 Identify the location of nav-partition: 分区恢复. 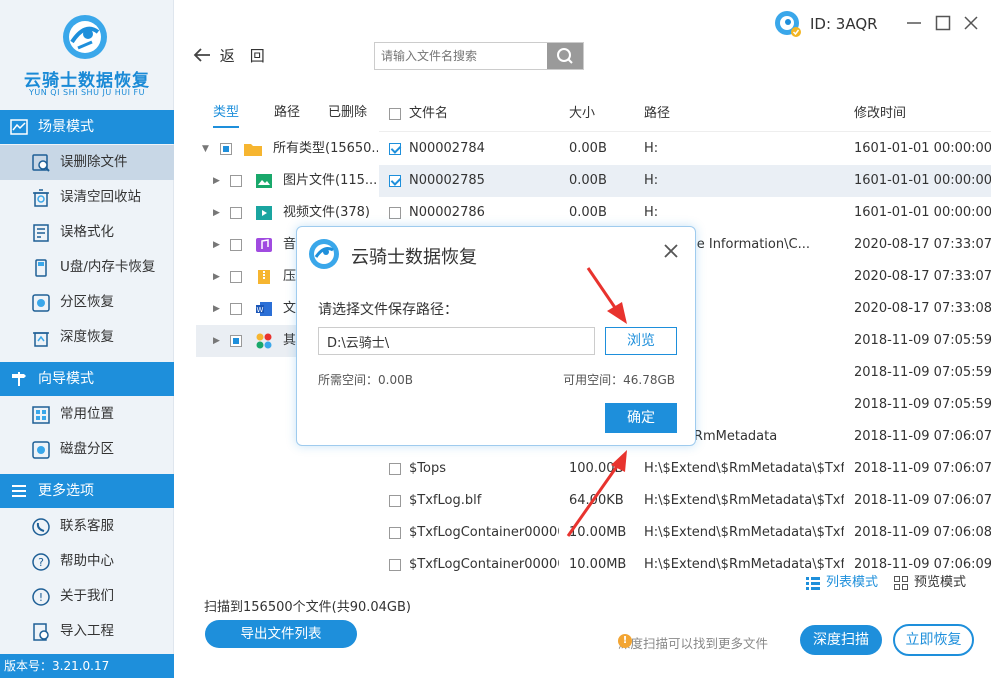
(87, 302).